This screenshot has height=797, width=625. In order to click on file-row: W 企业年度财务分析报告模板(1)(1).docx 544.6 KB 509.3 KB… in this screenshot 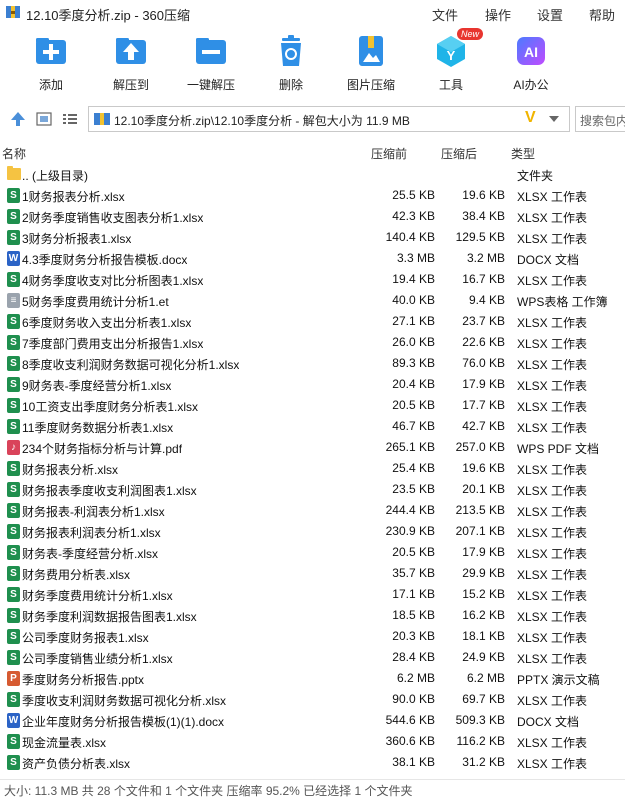, I will do `click(312, 720)`.